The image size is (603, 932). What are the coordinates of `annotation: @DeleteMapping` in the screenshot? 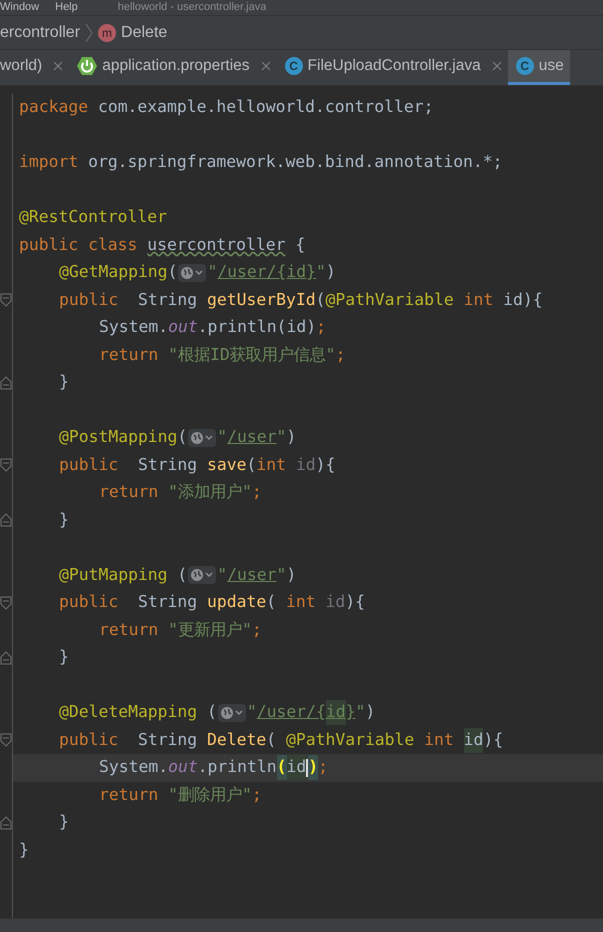 It's located at (128, 712).